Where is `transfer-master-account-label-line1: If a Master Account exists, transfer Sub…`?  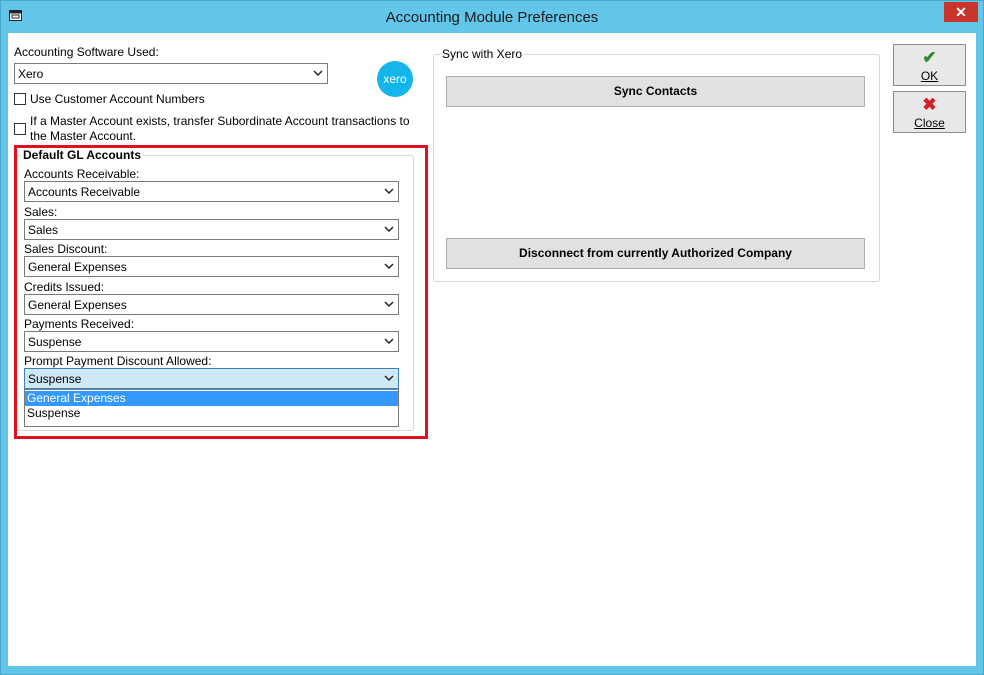 transfer-master-account-label-line1: If a Master Account exists, transfer Sub… is located at coordinates (220, 121).